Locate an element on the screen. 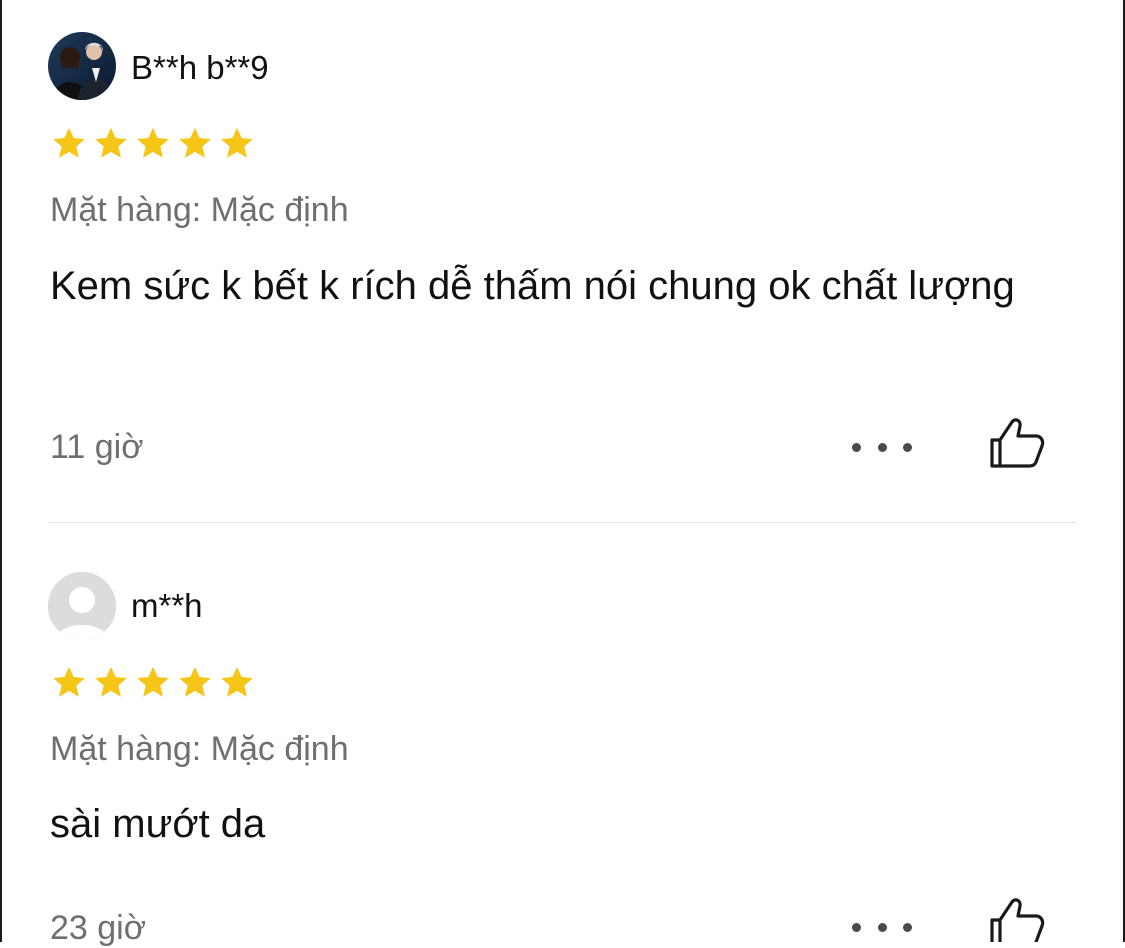  review-comment: sài mướt da is located at coordinates (158, 824).